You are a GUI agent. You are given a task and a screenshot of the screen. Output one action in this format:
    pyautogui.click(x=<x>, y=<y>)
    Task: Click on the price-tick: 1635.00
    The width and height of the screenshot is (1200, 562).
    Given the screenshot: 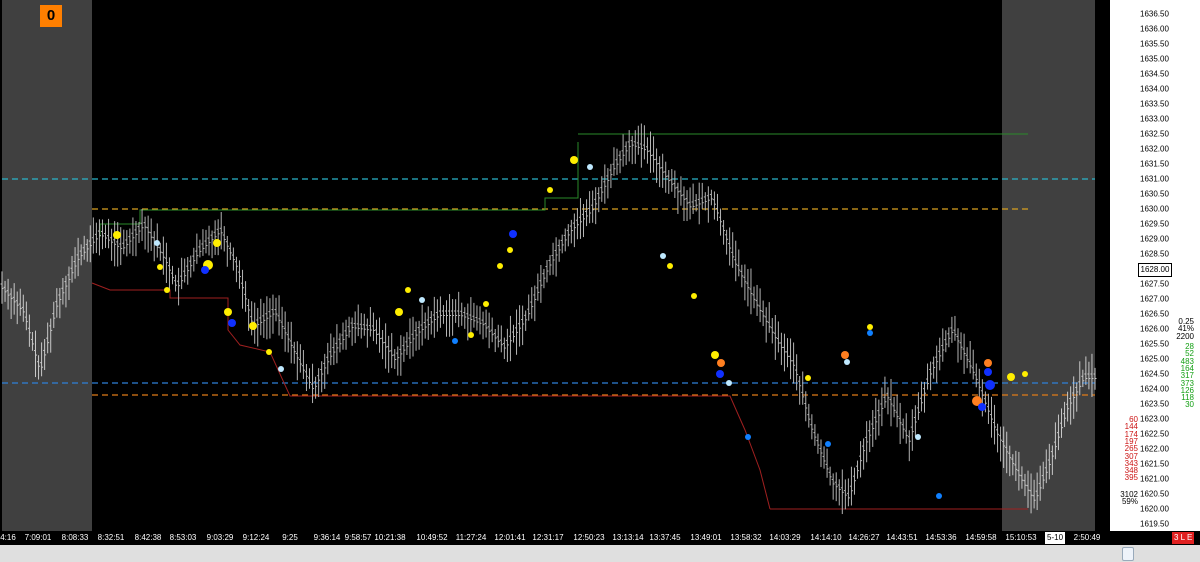 What is the action you would take?
    pyautogui.click(x=1154, y=59)
    